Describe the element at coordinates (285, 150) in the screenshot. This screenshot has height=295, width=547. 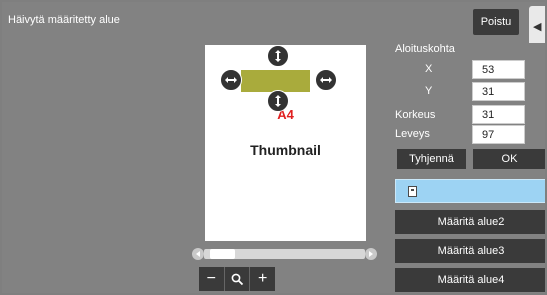
I see `page-content-label: Thumbnail` at that location.